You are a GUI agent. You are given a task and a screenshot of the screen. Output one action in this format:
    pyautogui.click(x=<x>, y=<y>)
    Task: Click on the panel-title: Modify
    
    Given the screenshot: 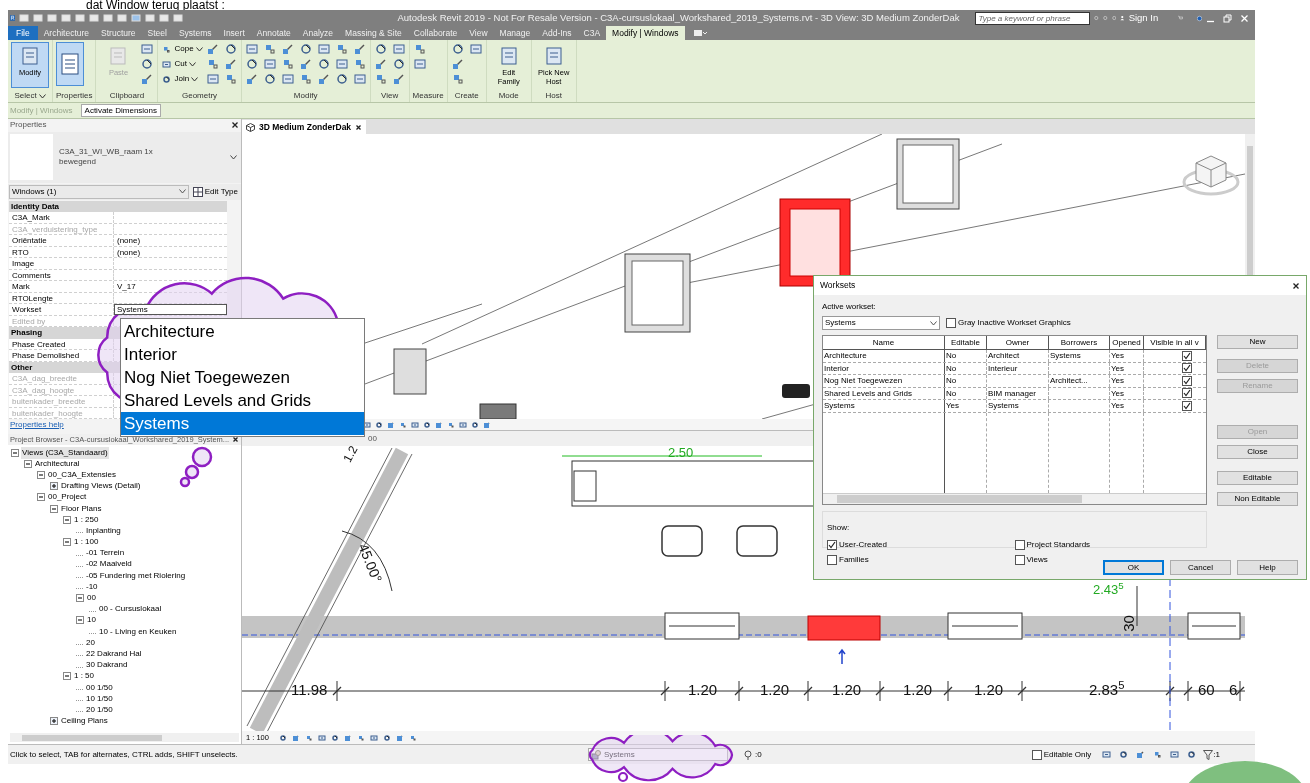 What is the action you would take?
    pyautogui.click(x=305, y=96)
    